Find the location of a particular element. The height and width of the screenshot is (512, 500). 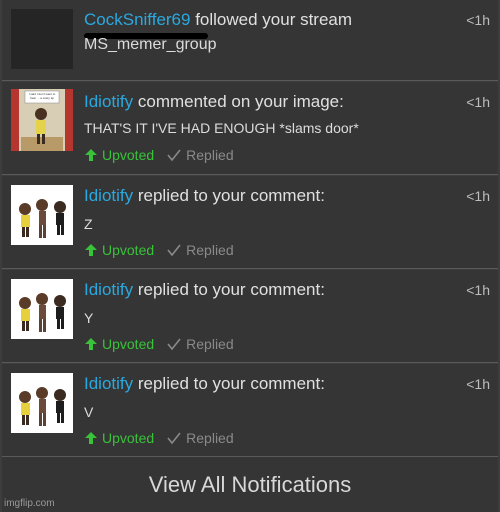

view-all-label: View All Notifications is located at coordinates (250, 484).